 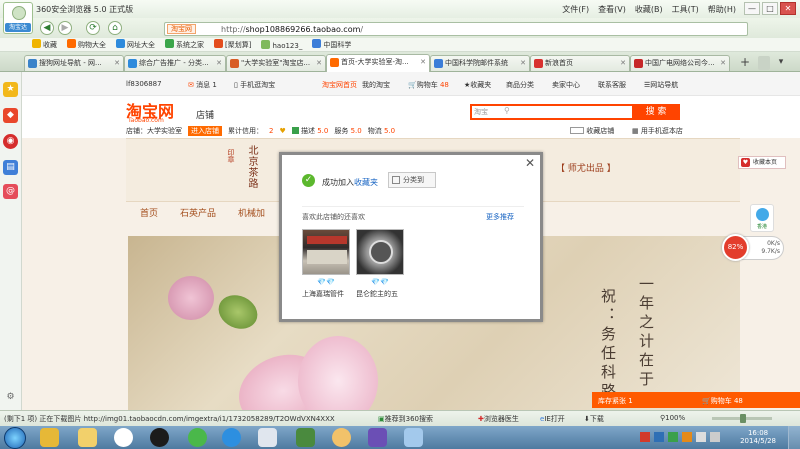 What do you see at coordinates (231, 437) in the screenshot?
I see `kugou-icon` at bounding box center [231, 437].